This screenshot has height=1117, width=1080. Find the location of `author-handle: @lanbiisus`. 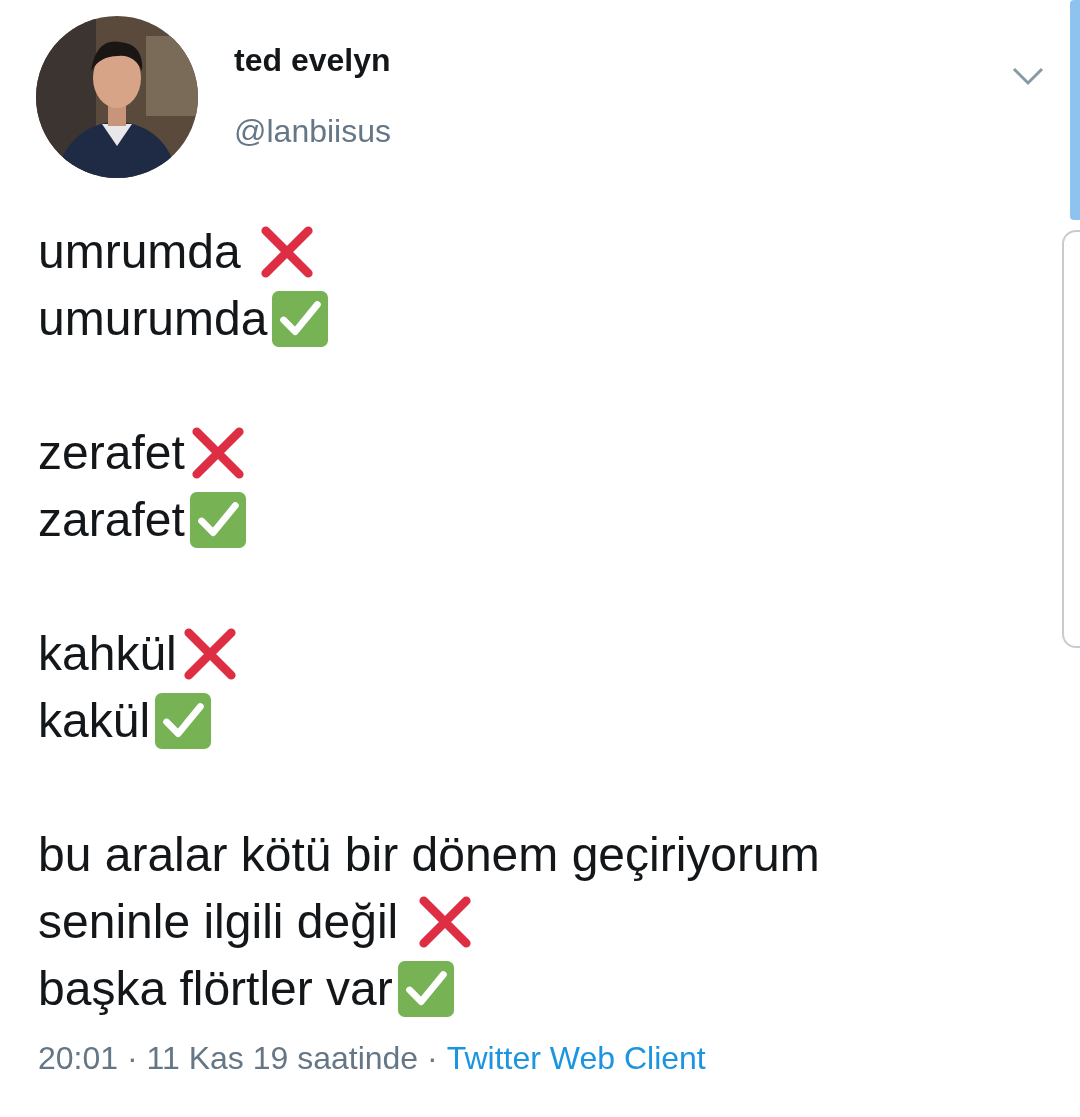

author-handle: @lanbiisus is located at coordinates (312, 131).